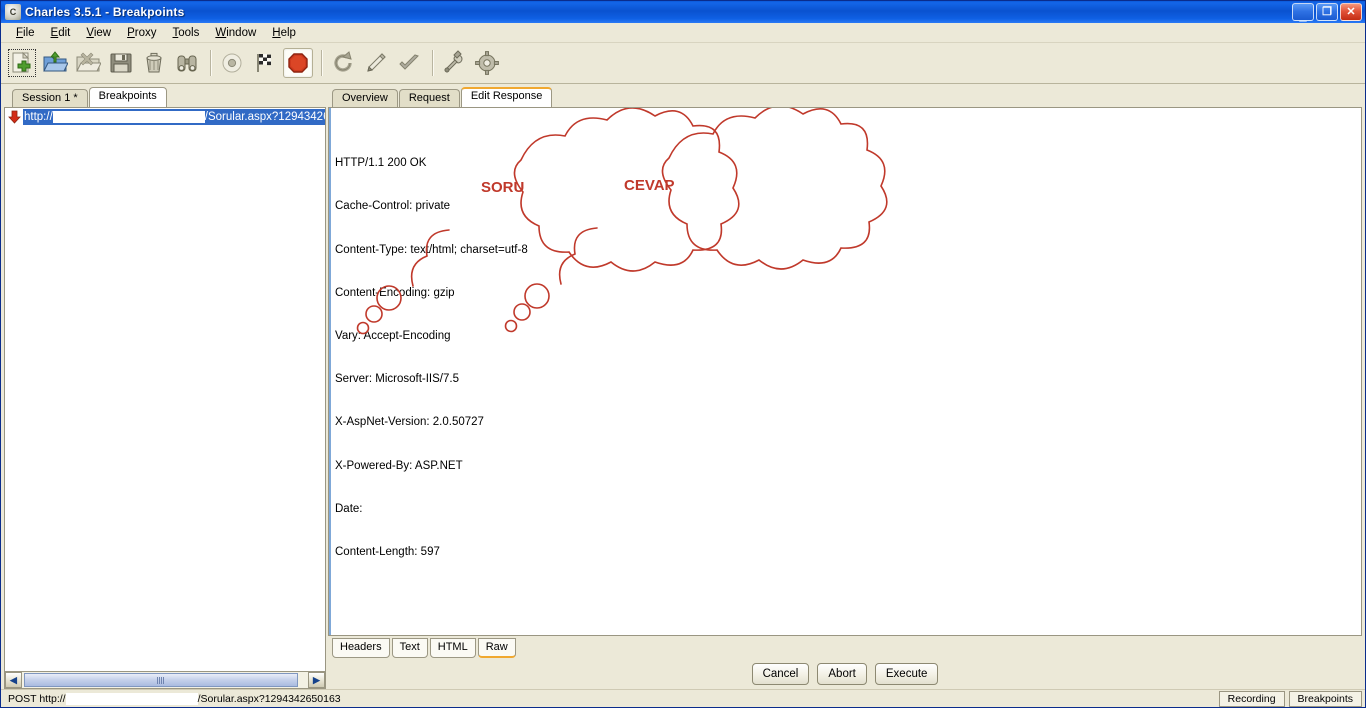 The image size is (1366, 708). Describe the element at coordinates (316, 680) in the screenshot. I see `scroll-right-arrow-icon: ▶` at that location.